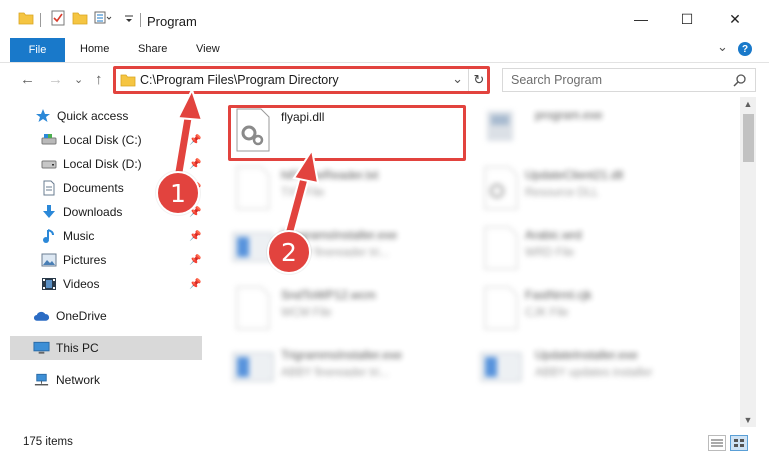 The height and width of the screenshot is (471, 769). What do you see at coordinates (739, 443) in the screenshot?
I see `large-icons-view-icon` at bounding box center [739, 443].